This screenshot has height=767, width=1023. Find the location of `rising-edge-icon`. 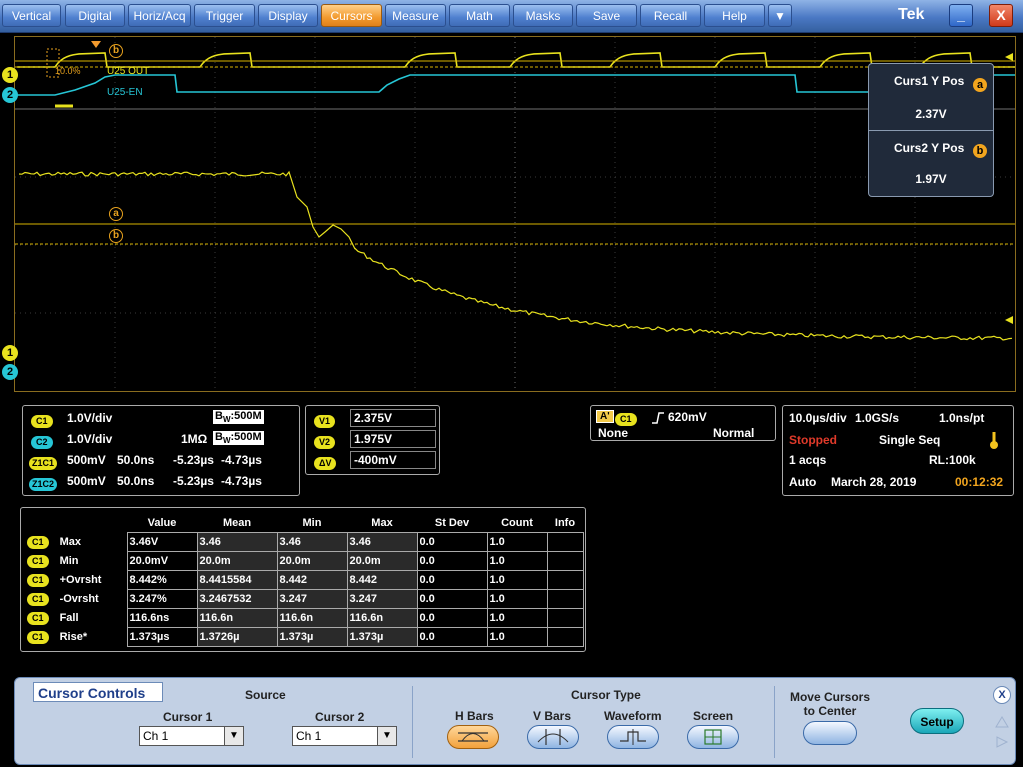

rising-edge-icon is located at coordinates (658, 418).